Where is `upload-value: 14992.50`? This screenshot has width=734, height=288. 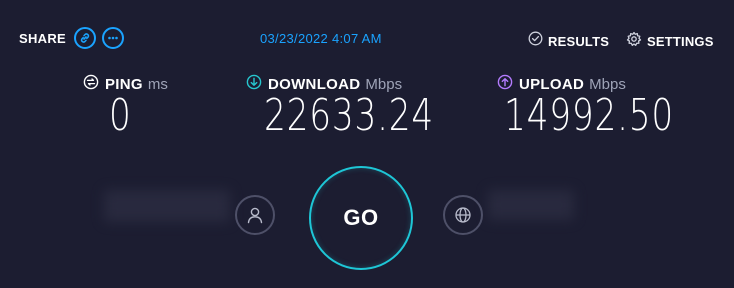 upload-value: 14992.50 is located at coordinates (589, 115).